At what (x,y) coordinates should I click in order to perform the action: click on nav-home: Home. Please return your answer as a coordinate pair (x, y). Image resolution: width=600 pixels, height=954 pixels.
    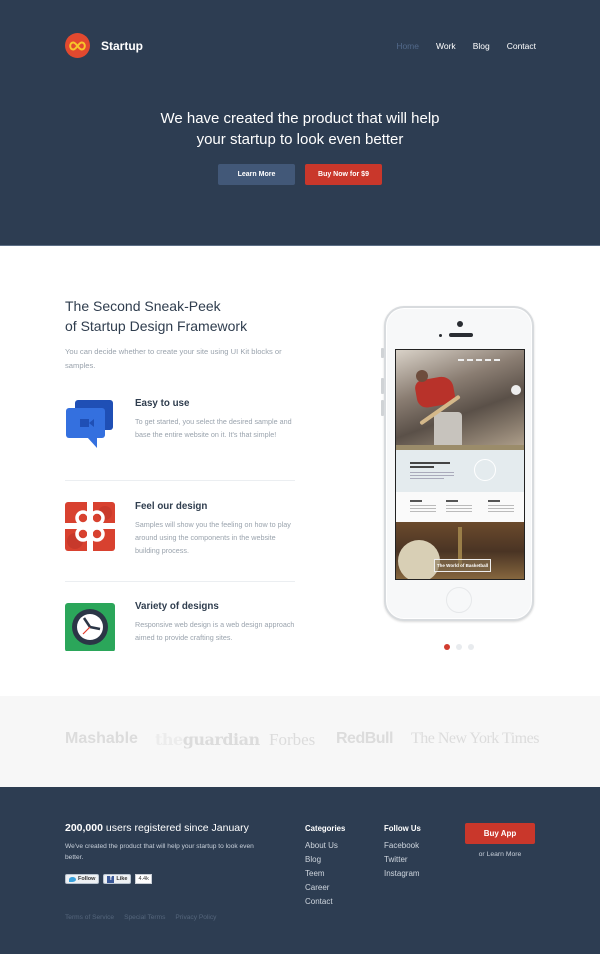
    Looking at the image, I should click on (407, 46).